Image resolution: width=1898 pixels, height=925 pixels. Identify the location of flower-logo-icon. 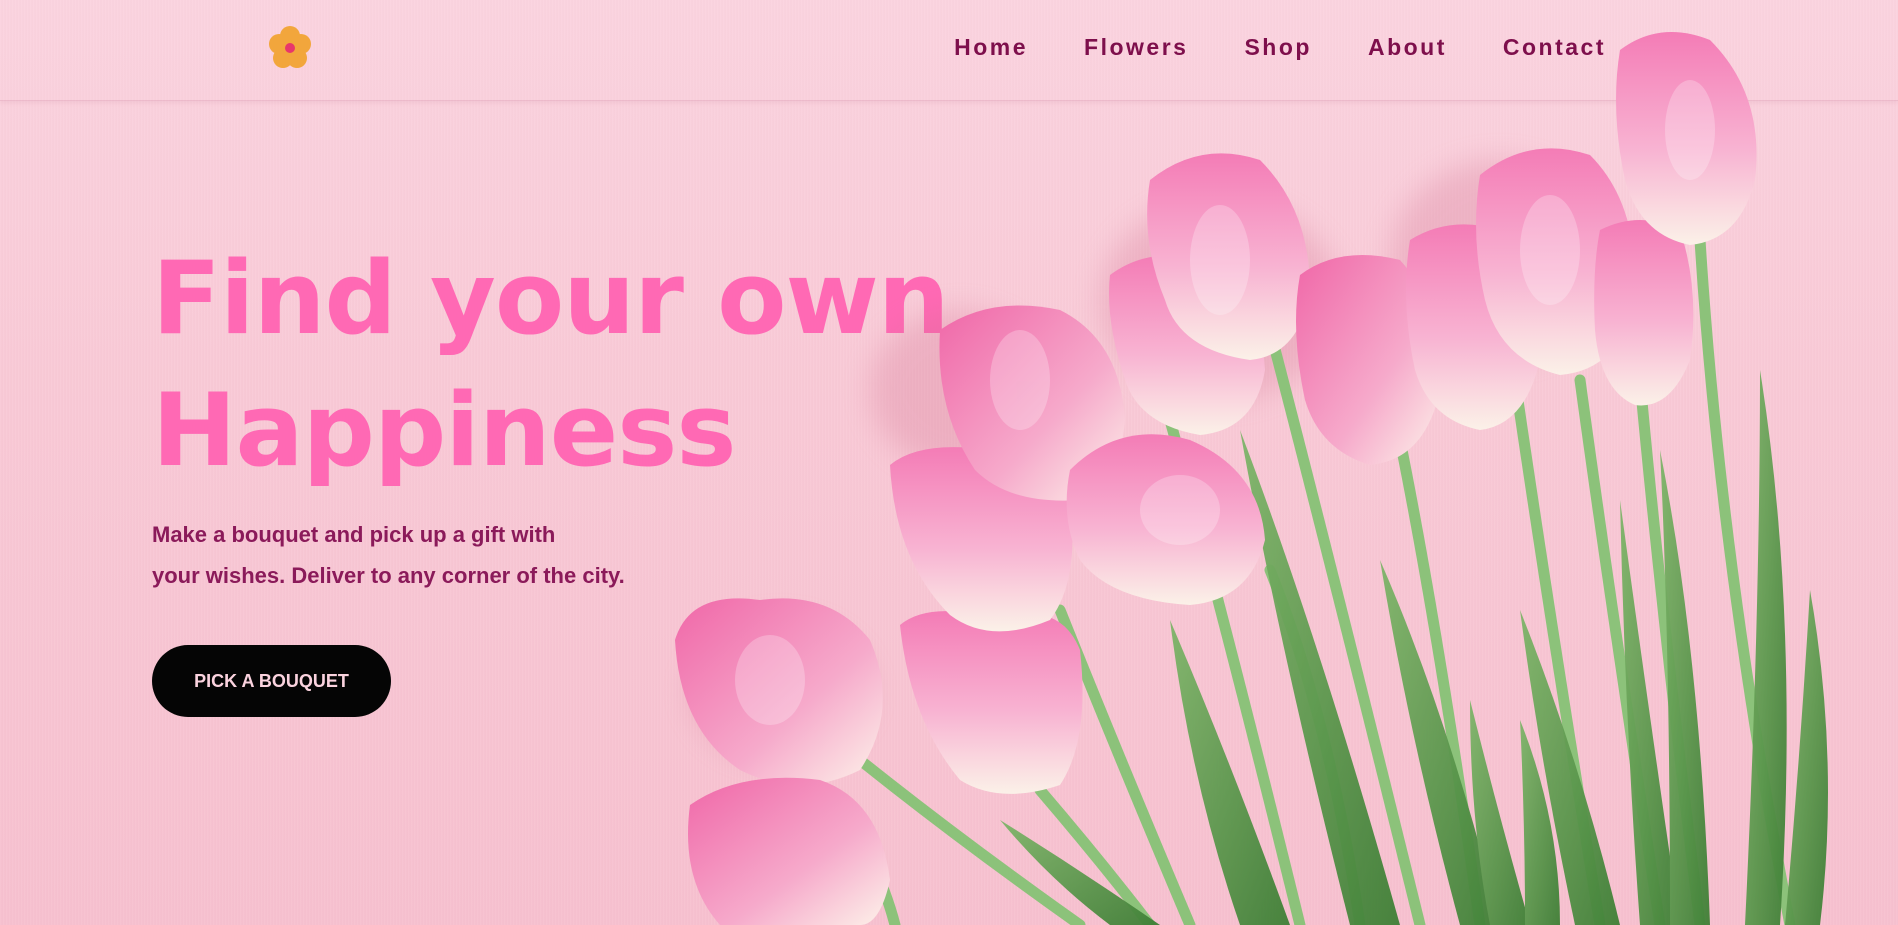
(290, 48).